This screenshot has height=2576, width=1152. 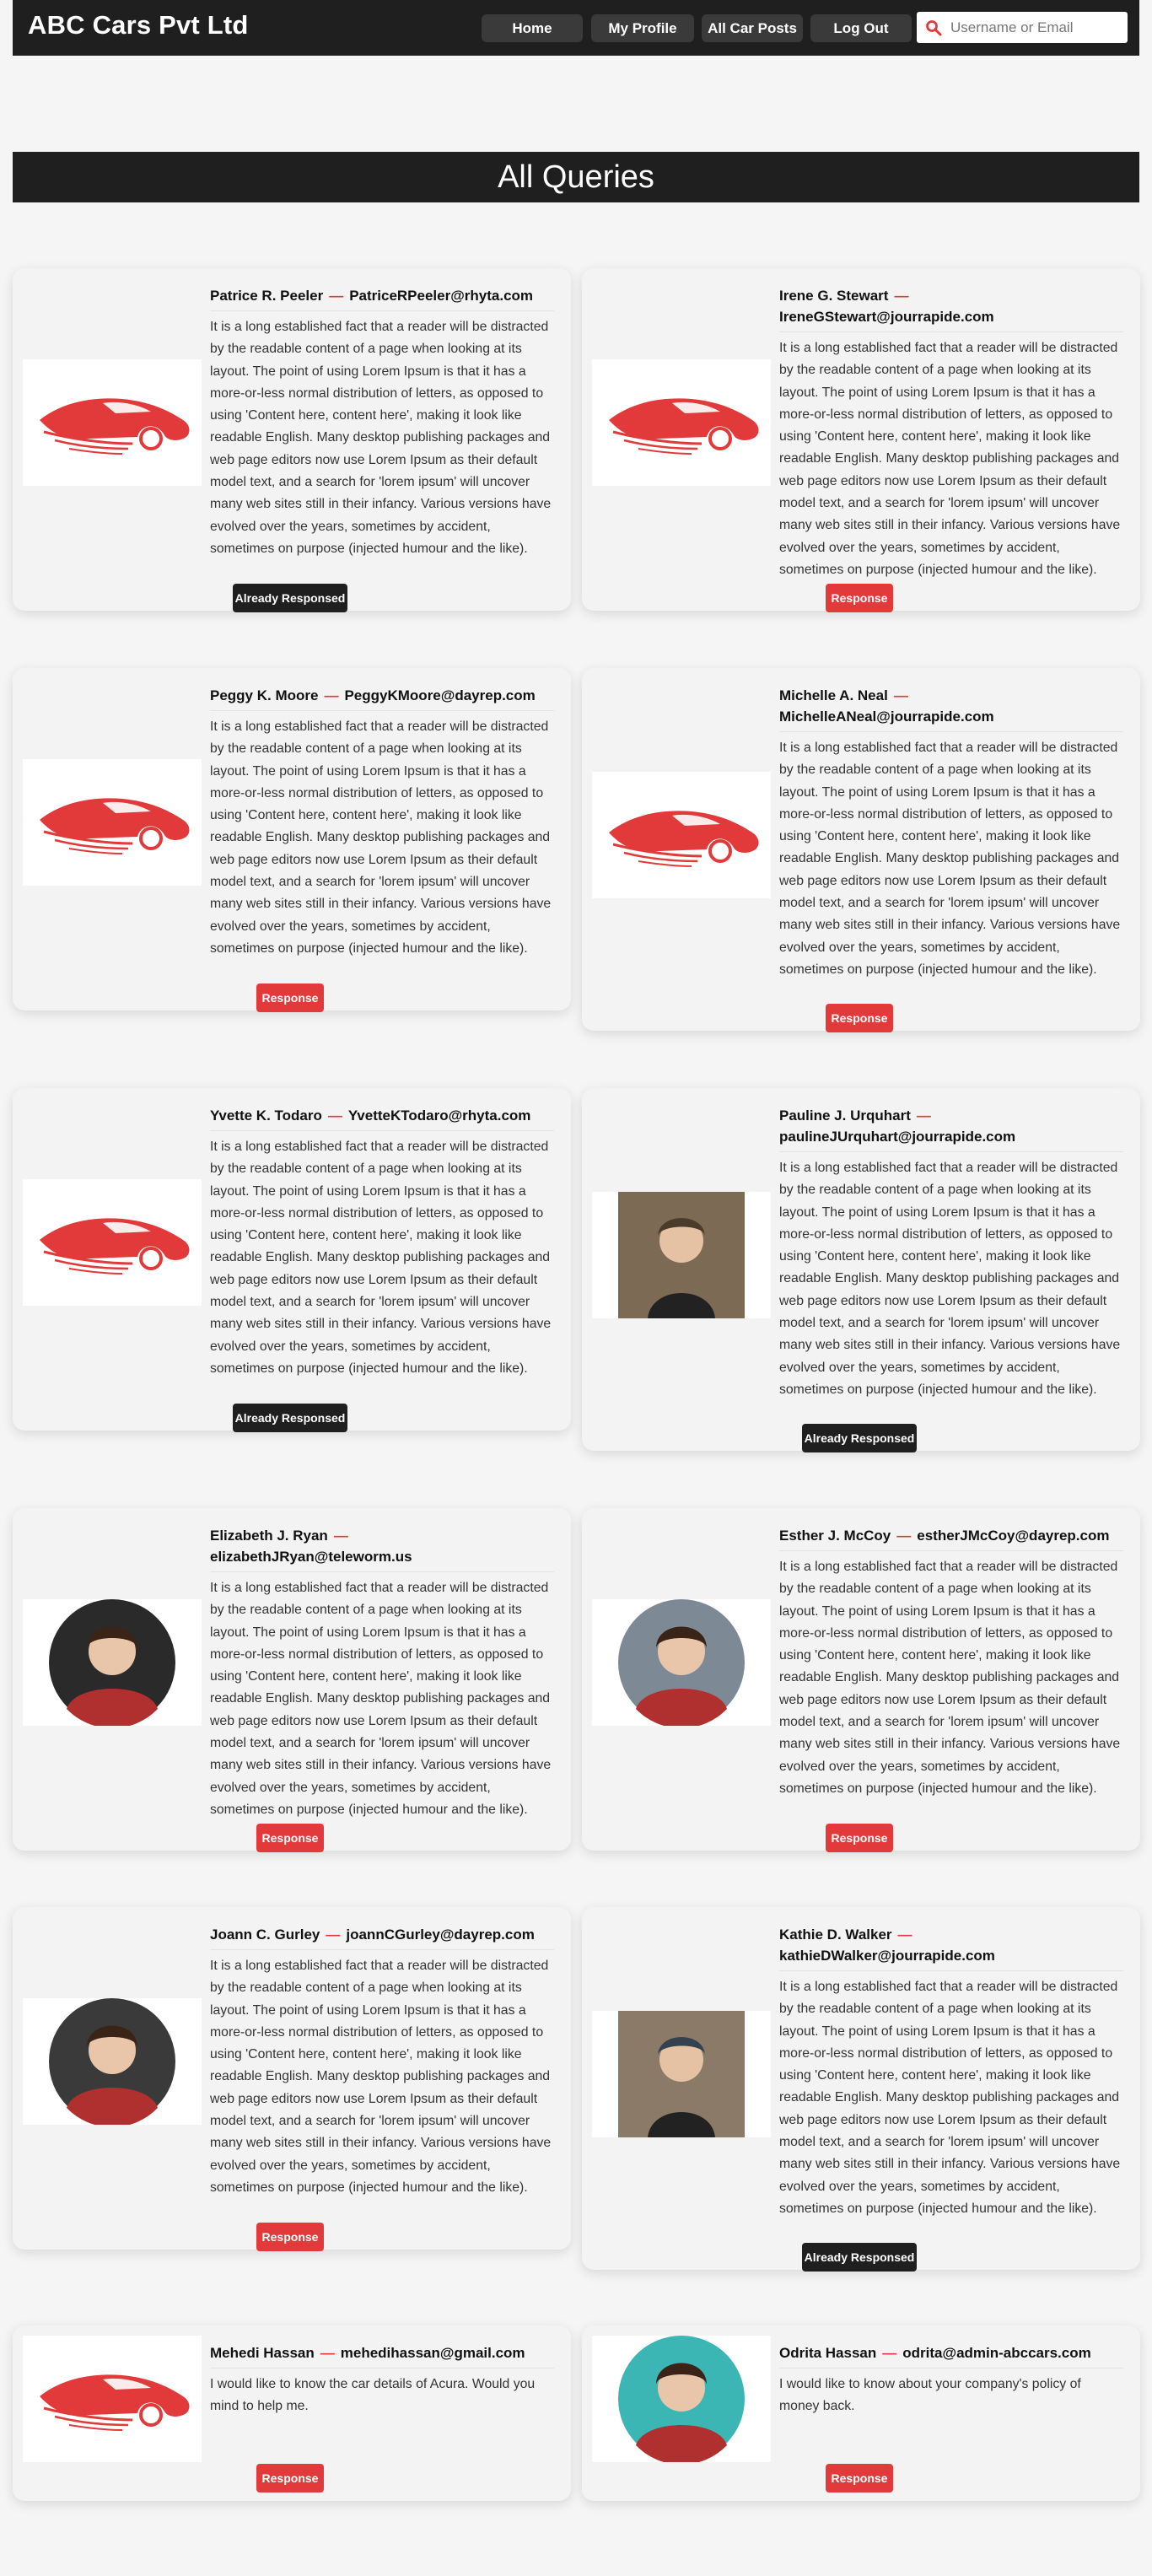 I want to click on query-email: kathieDWalker@jourrapide.com, so click(x=887, y=1956).